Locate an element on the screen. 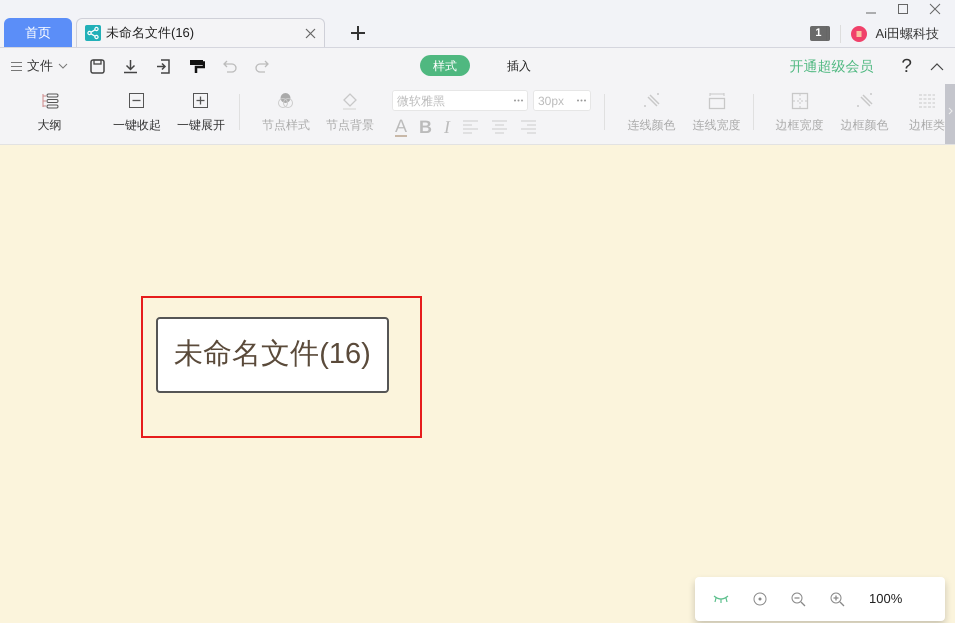  zoom-in-icon is located at coordinates (837, 599).